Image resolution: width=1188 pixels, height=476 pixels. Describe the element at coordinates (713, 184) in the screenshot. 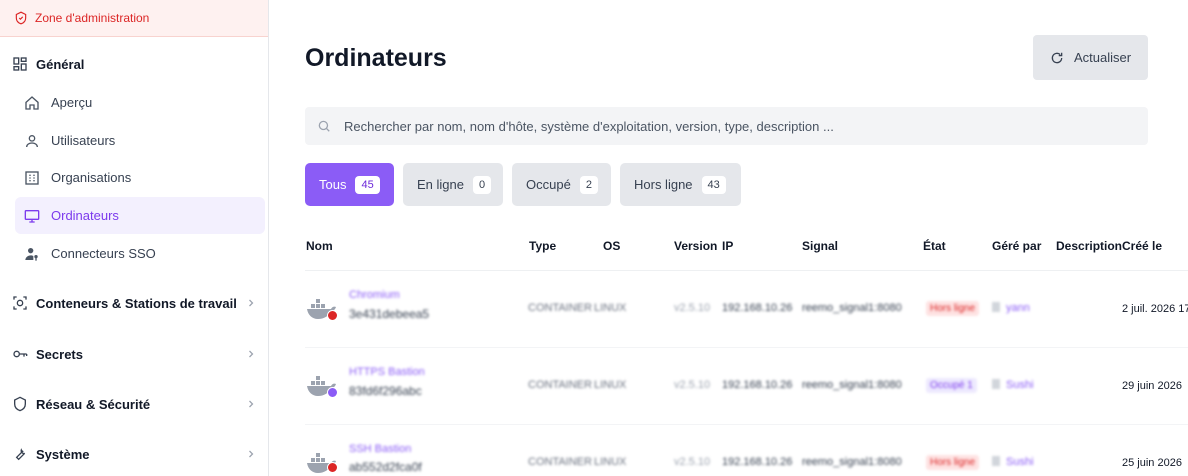

I see `filter-count: 43` at that location.